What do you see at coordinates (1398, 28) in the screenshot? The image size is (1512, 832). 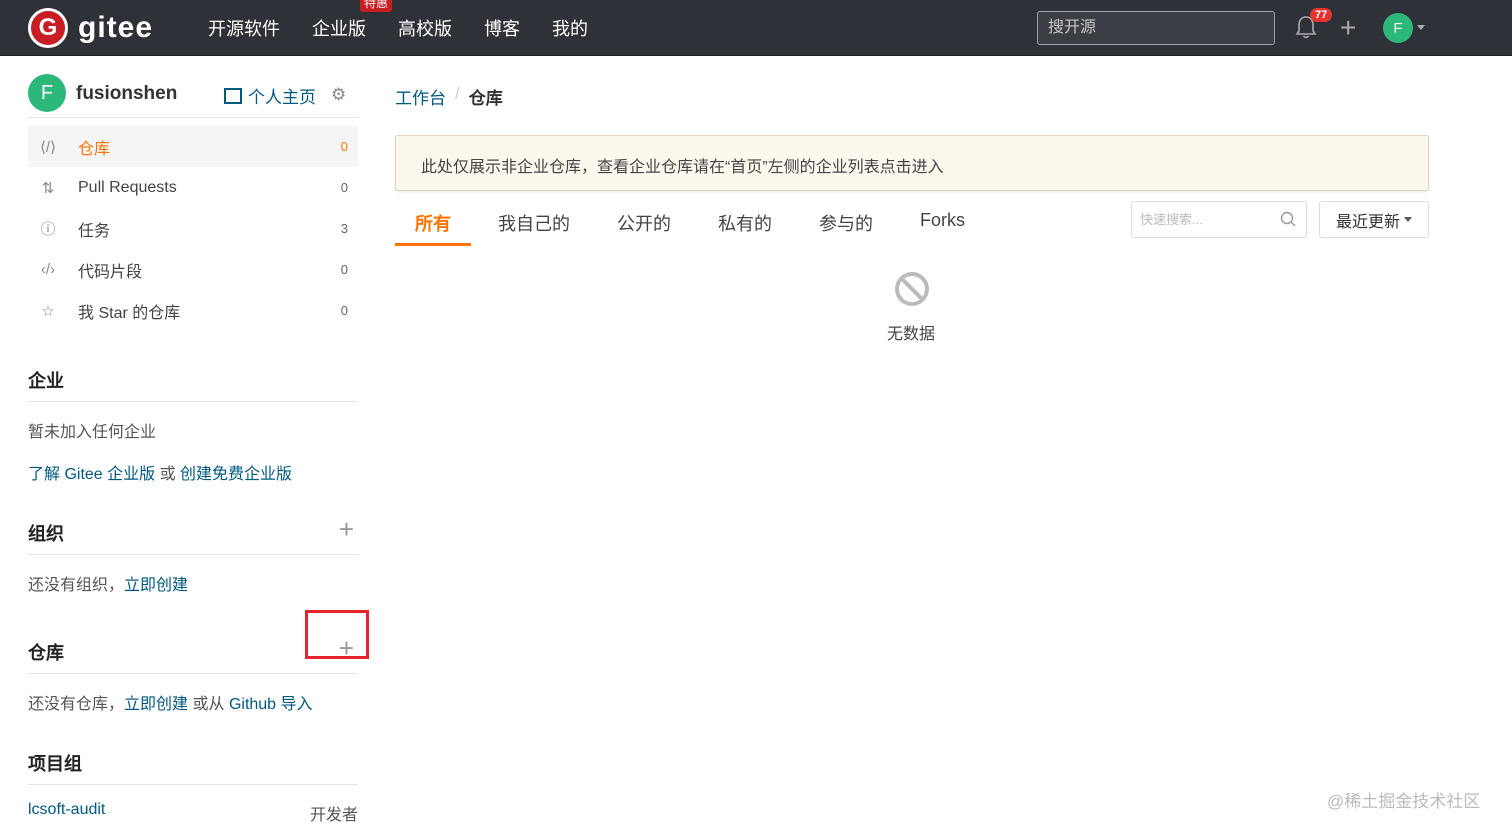 I see `user-avatar: F` at bounding box center [1398, 28].